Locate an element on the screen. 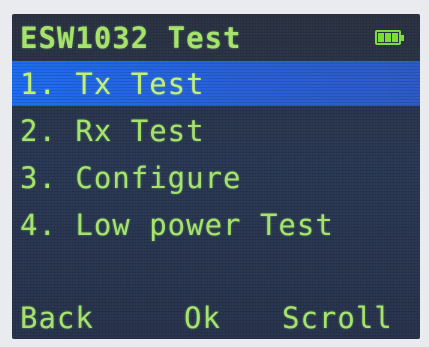  menu-item-tx-test: 1. Tx Test is located at coordinates (112, 84).